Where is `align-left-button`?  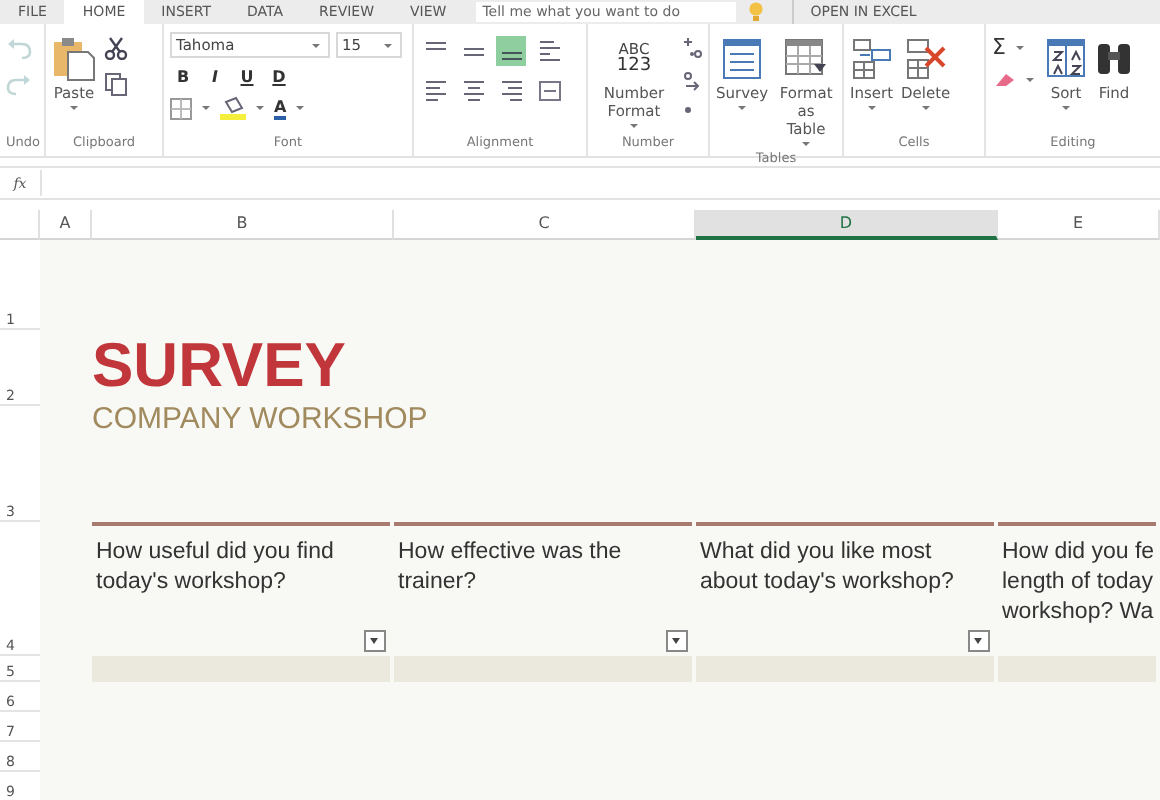 align-left-button is located at coordinates (435, 91).